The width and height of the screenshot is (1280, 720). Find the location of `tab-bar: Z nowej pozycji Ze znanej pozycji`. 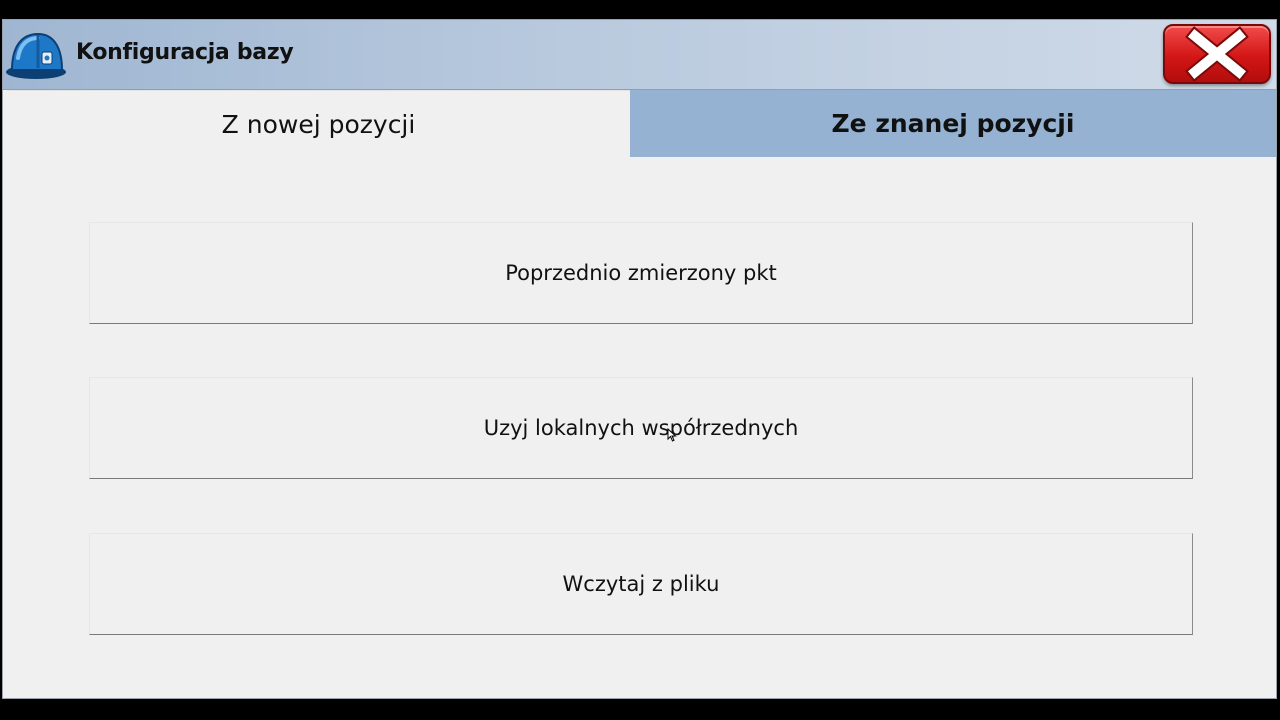

tab-bar: Z nowej pozycji Ze znanej pozycji is located at coordinates (639, 123).